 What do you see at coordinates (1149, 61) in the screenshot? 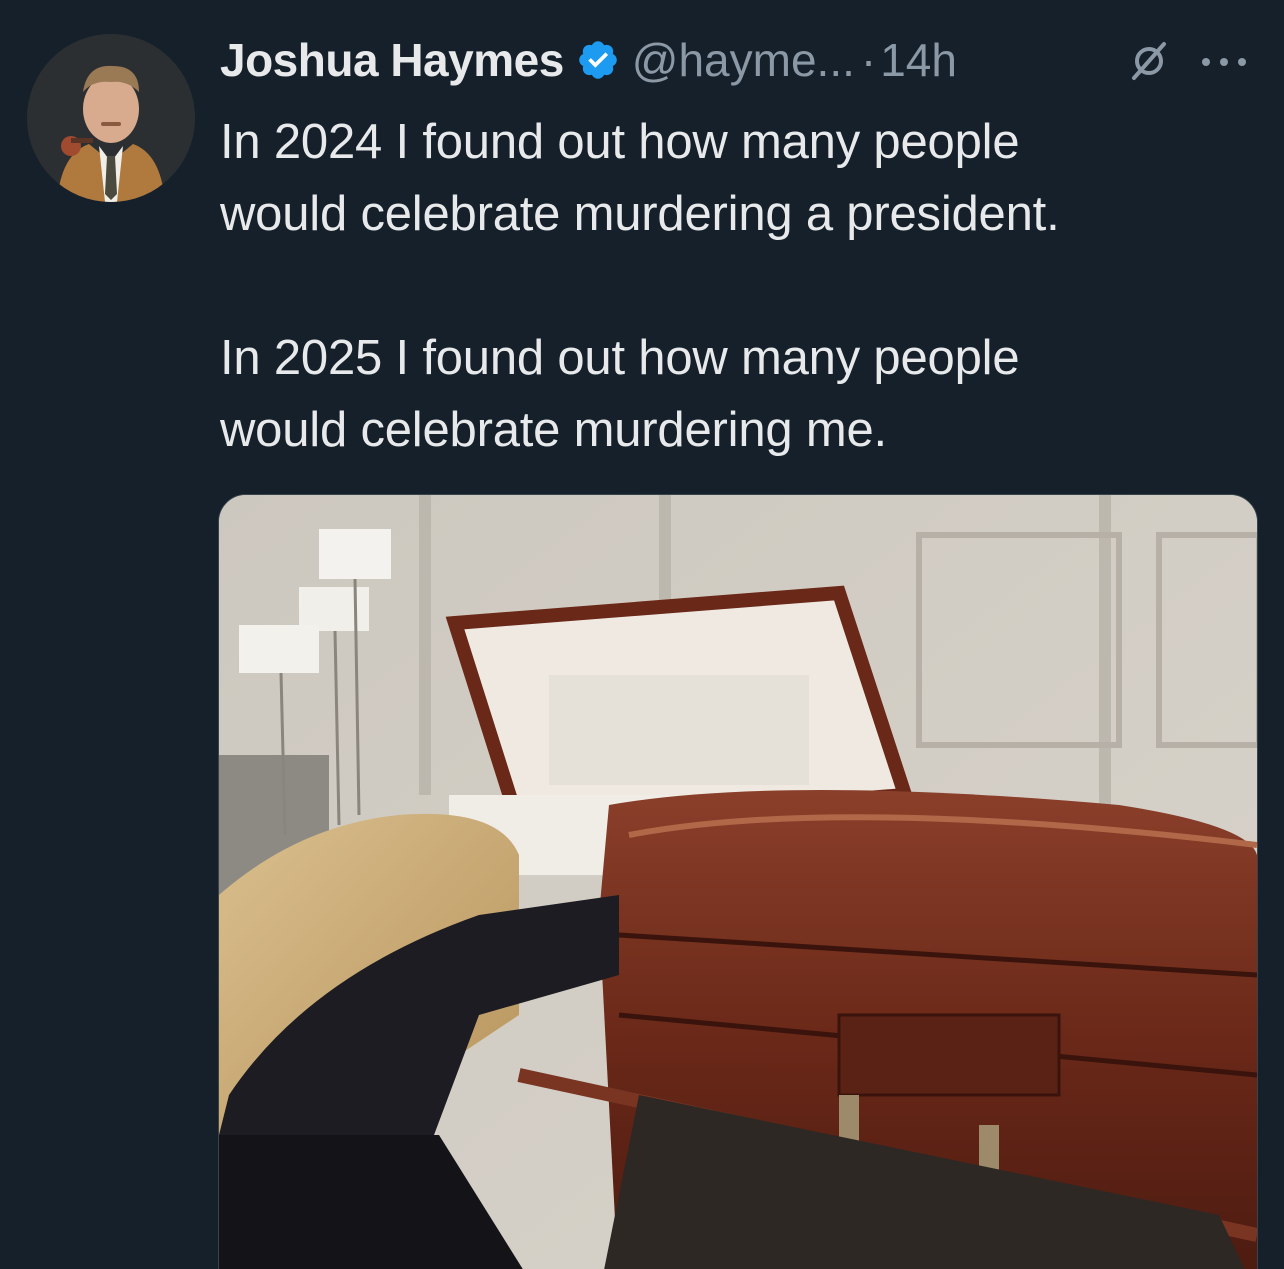
I see `grok-icon` at bounding box center [1149, 61].